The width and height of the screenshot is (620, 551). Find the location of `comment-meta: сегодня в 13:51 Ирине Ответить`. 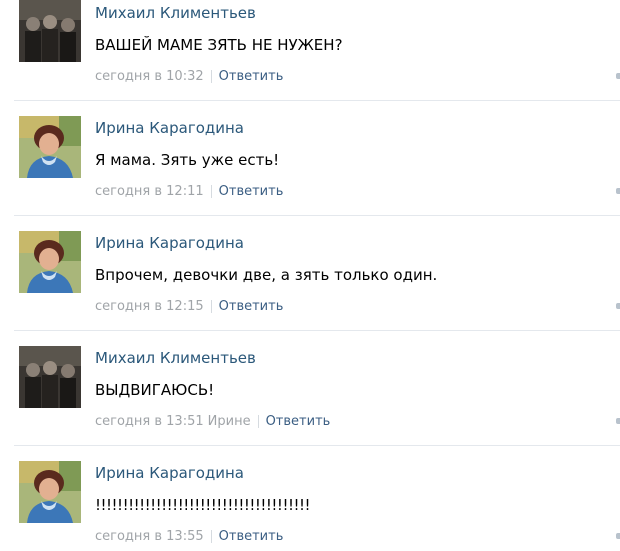

comment-meta: сегодня в 13:51 Ирине Ответить is located at coordinates (212, 421).